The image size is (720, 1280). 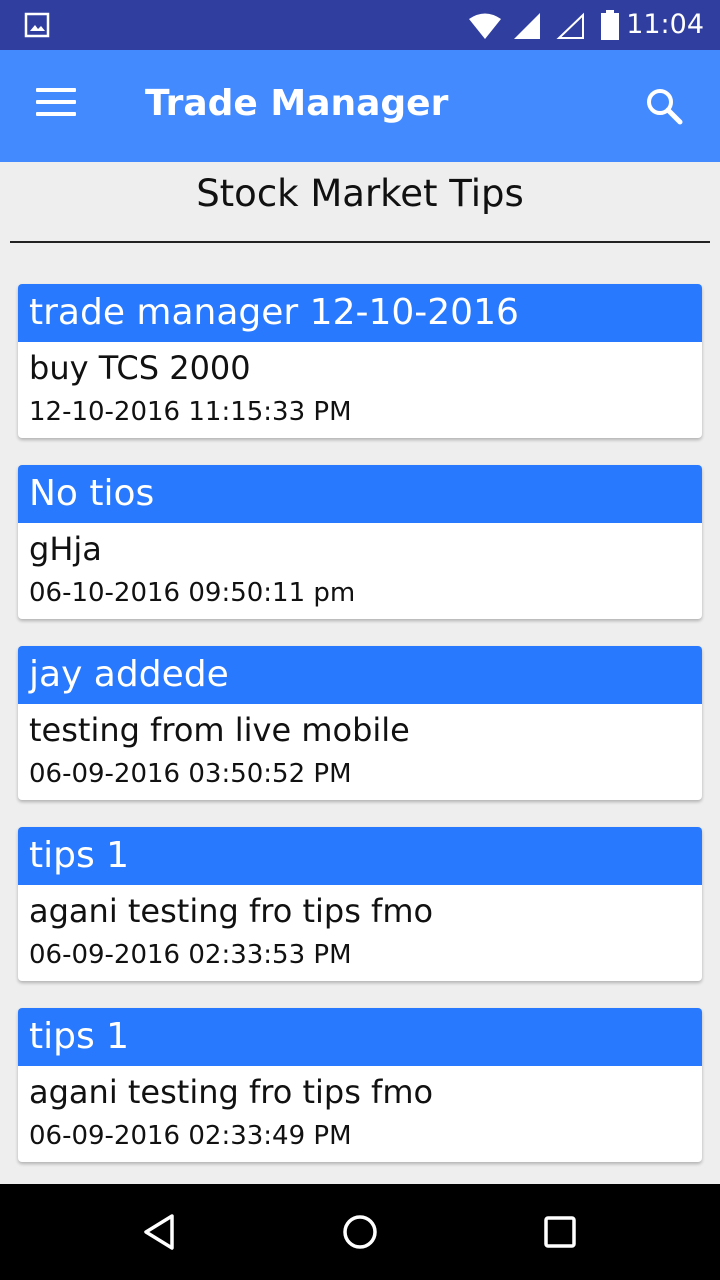 What do you see at coordinates (190, 955) in the screenshot?
I see `tip-date: 06-09-2016 02:33:53 PM` at bounding box center [190, 955].